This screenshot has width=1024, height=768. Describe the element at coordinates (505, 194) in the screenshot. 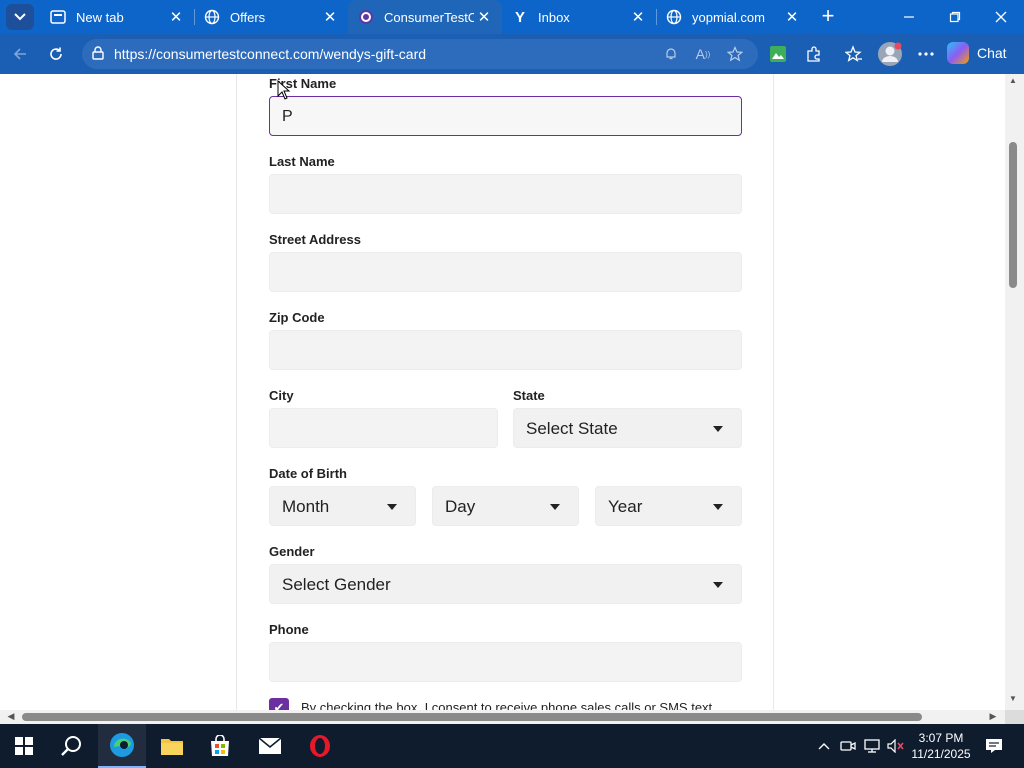

I see `last-name-input` at that location.